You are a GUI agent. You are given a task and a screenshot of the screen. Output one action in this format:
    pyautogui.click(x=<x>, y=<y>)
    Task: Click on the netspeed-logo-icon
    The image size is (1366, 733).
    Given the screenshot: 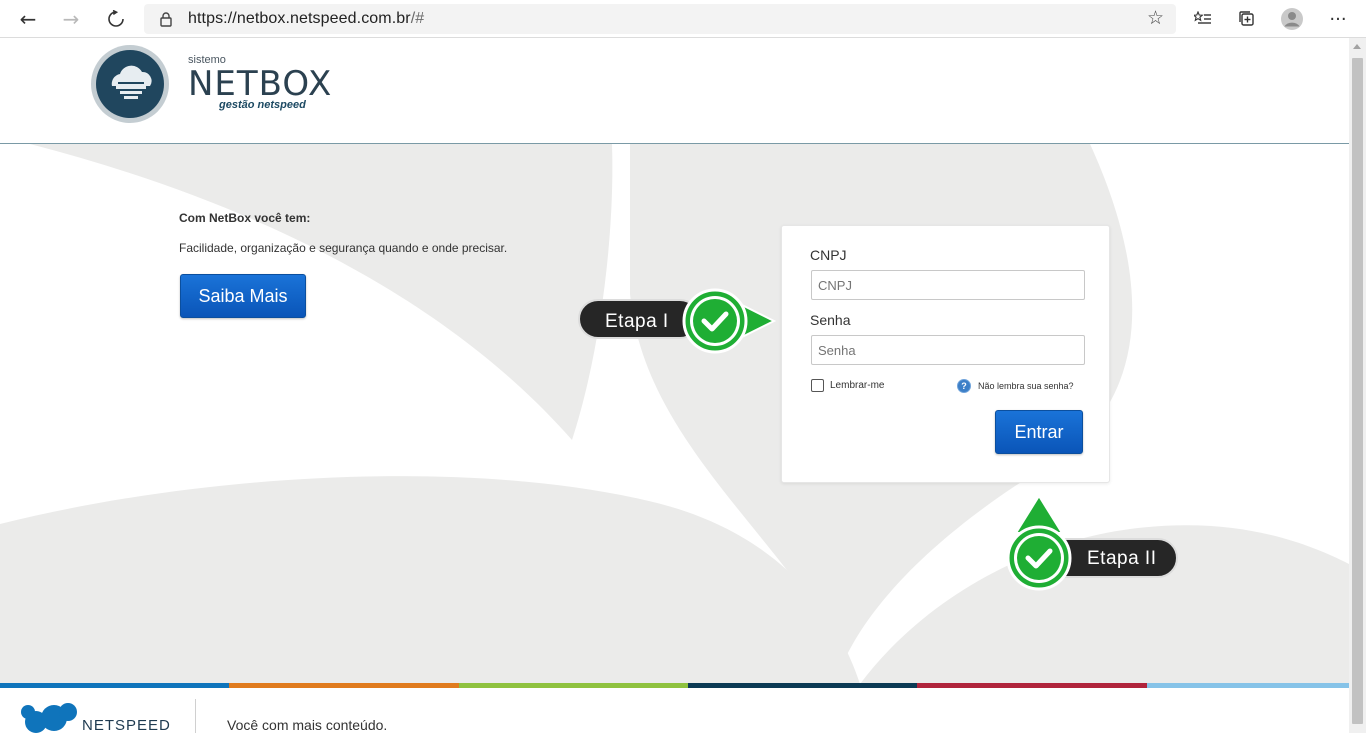 What is the action you would take?
    pyautogui.click(x=49, y=718)
    